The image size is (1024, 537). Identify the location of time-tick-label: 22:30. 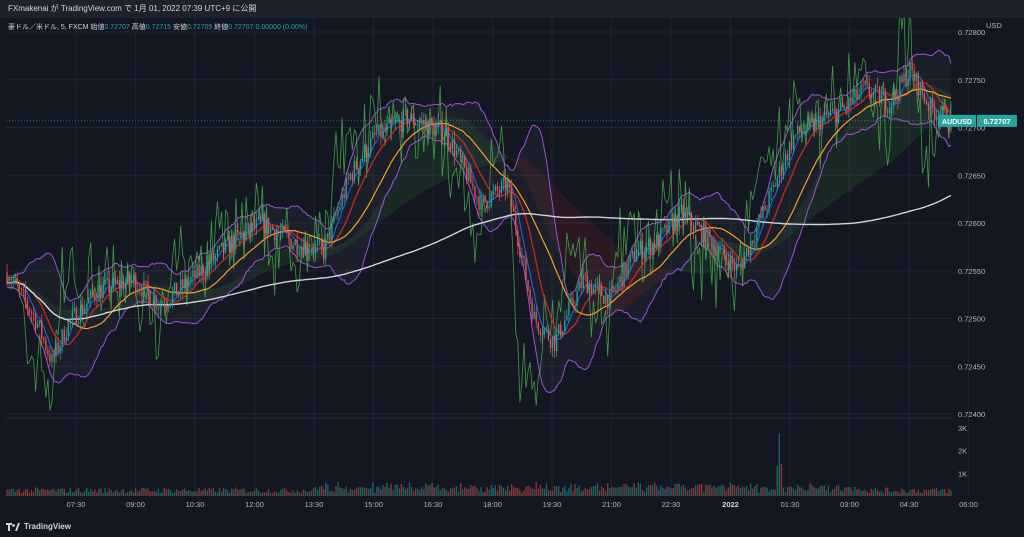
(671, 504).